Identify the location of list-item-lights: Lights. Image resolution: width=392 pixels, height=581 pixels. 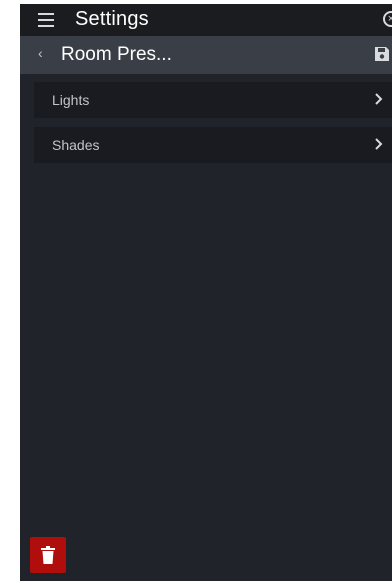
(213, 100).